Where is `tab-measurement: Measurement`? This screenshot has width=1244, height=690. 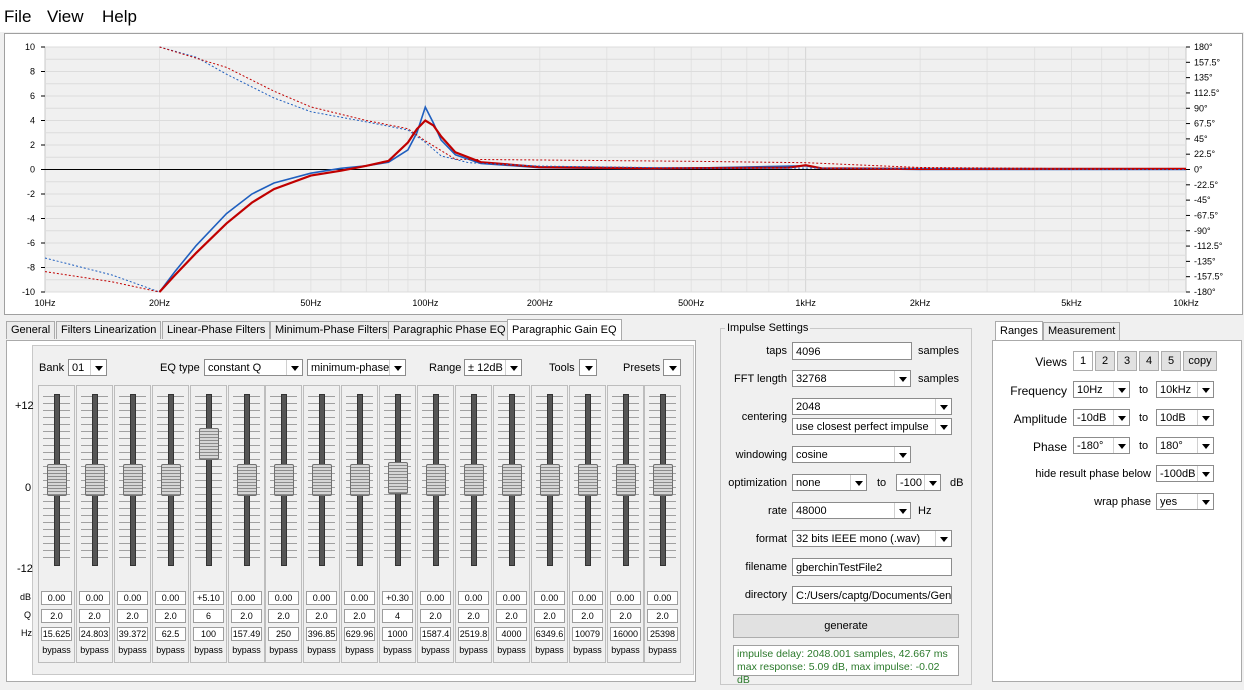 tab-measurement: Measurement is located at coordinates (1082, 331).